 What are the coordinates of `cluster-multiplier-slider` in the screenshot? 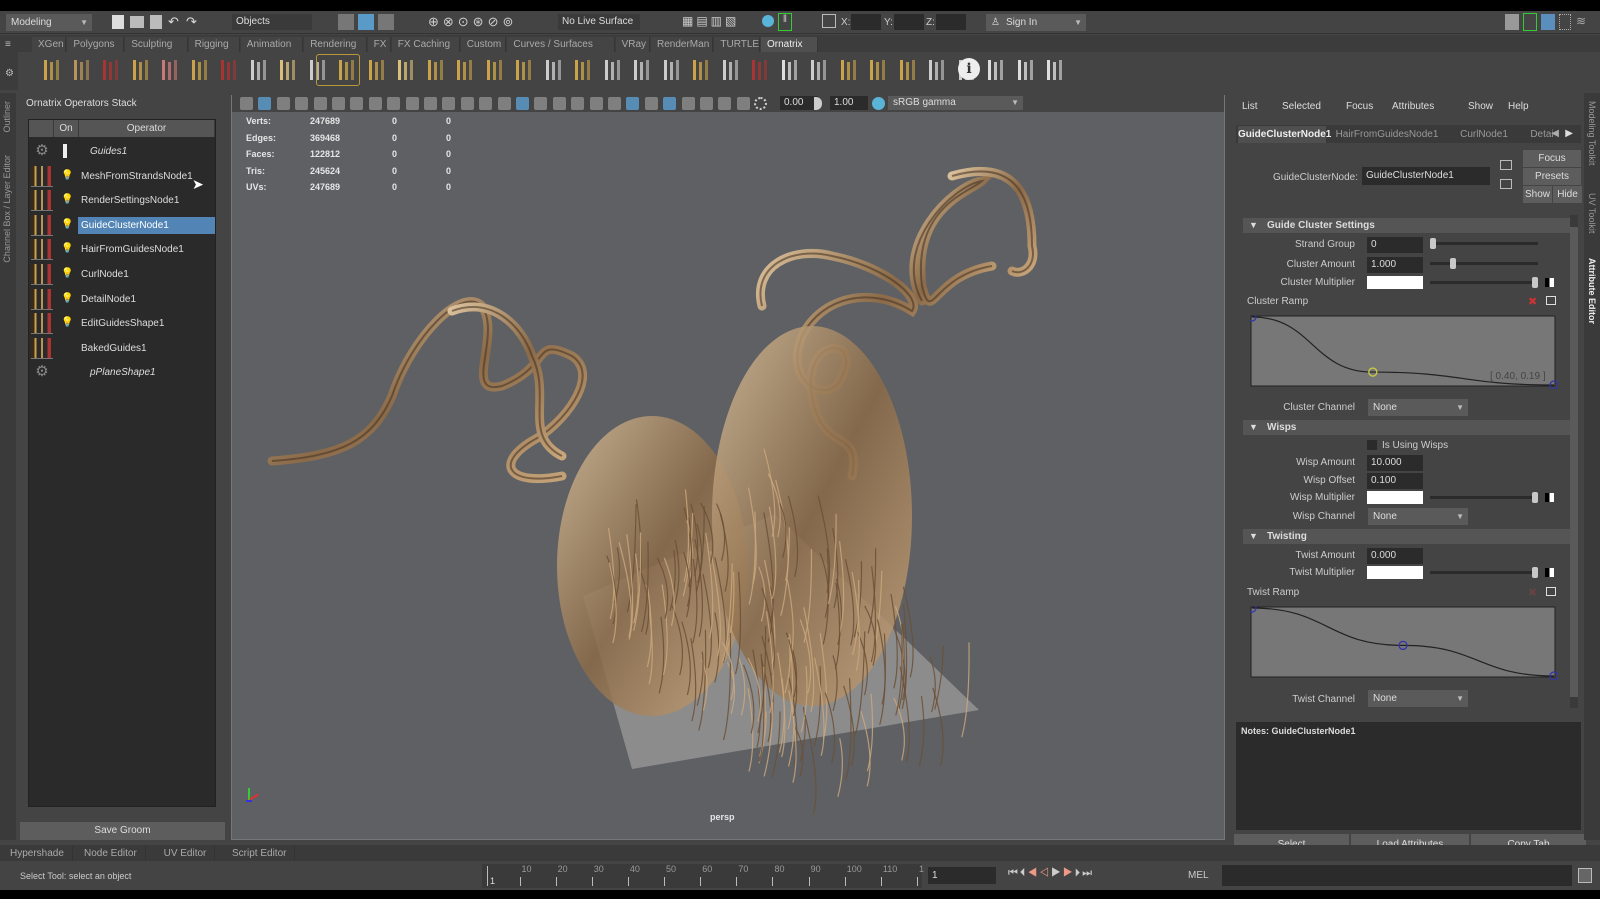 It's located at (1484, 282).